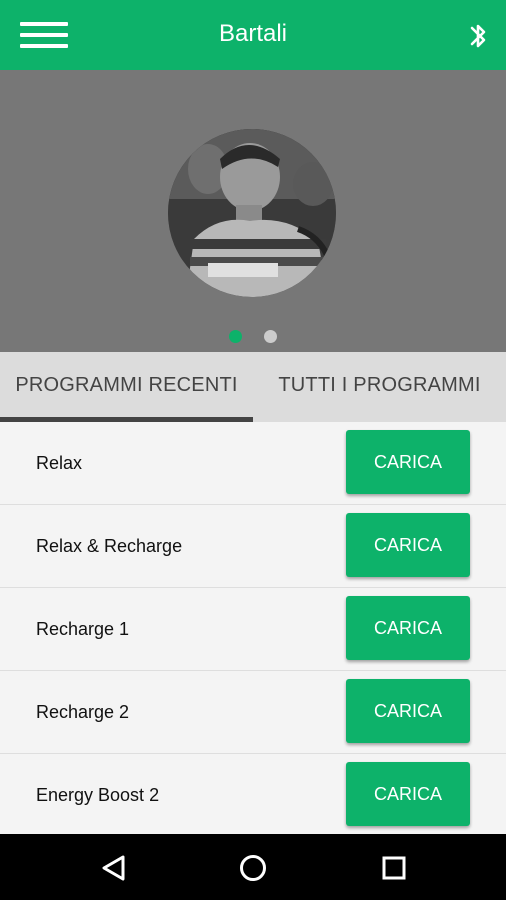 The image size is (506, 900). I want to click on carousel-indicator, so click(253, 336).